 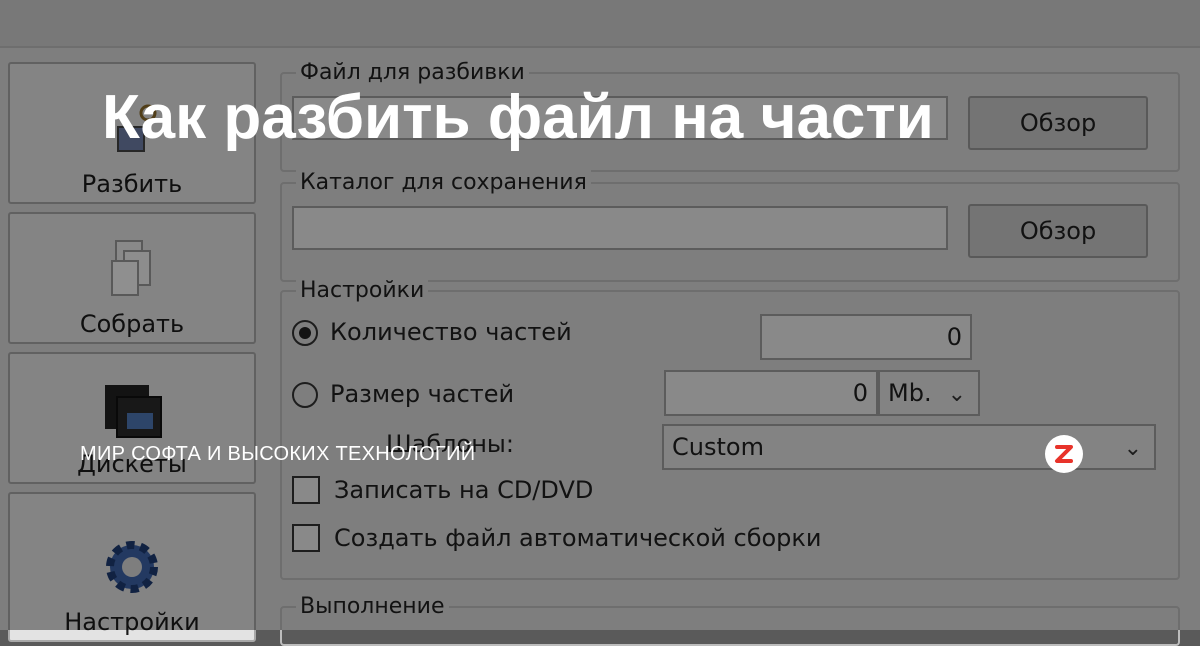 What do you see at coordinates (1064, 454) in the screenshot?
I see `zen-logo-icon` at bounding box center [1064, 454].